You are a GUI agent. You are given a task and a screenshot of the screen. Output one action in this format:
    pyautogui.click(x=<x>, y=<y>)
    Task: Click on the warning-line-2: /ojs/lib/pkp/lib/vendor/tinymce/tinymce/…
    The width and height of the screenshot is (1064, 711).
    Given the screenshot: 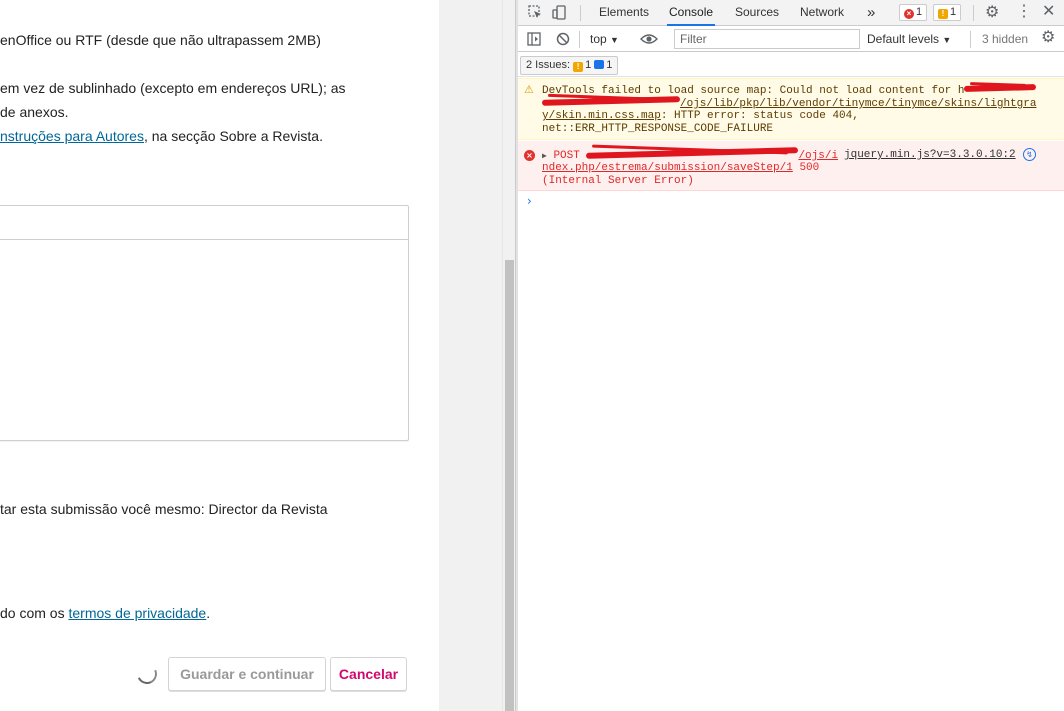 What is the action you would take?
    pyautogui.click(x=789, y=104)
    